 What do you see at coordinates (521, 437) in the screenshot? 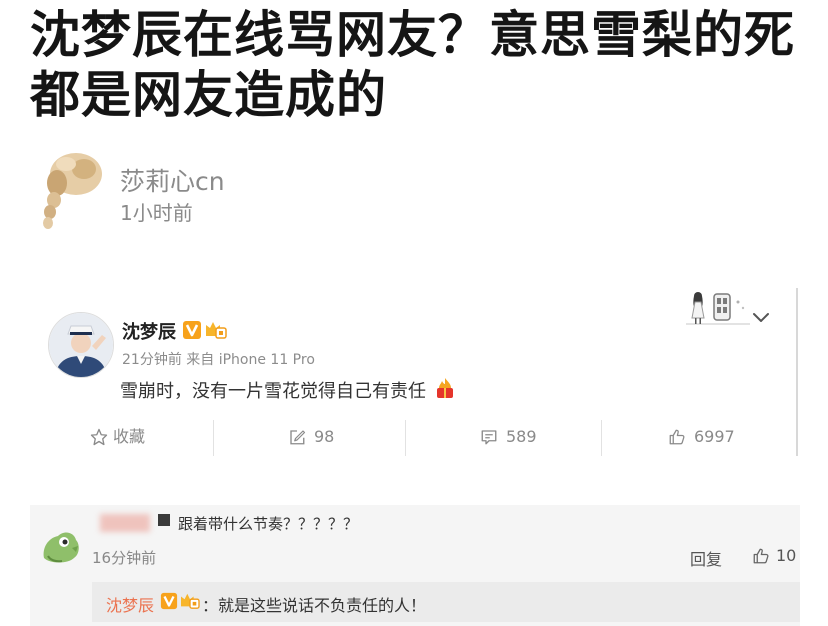
I see `comment-count: 589` at bounding box center [521, 437].